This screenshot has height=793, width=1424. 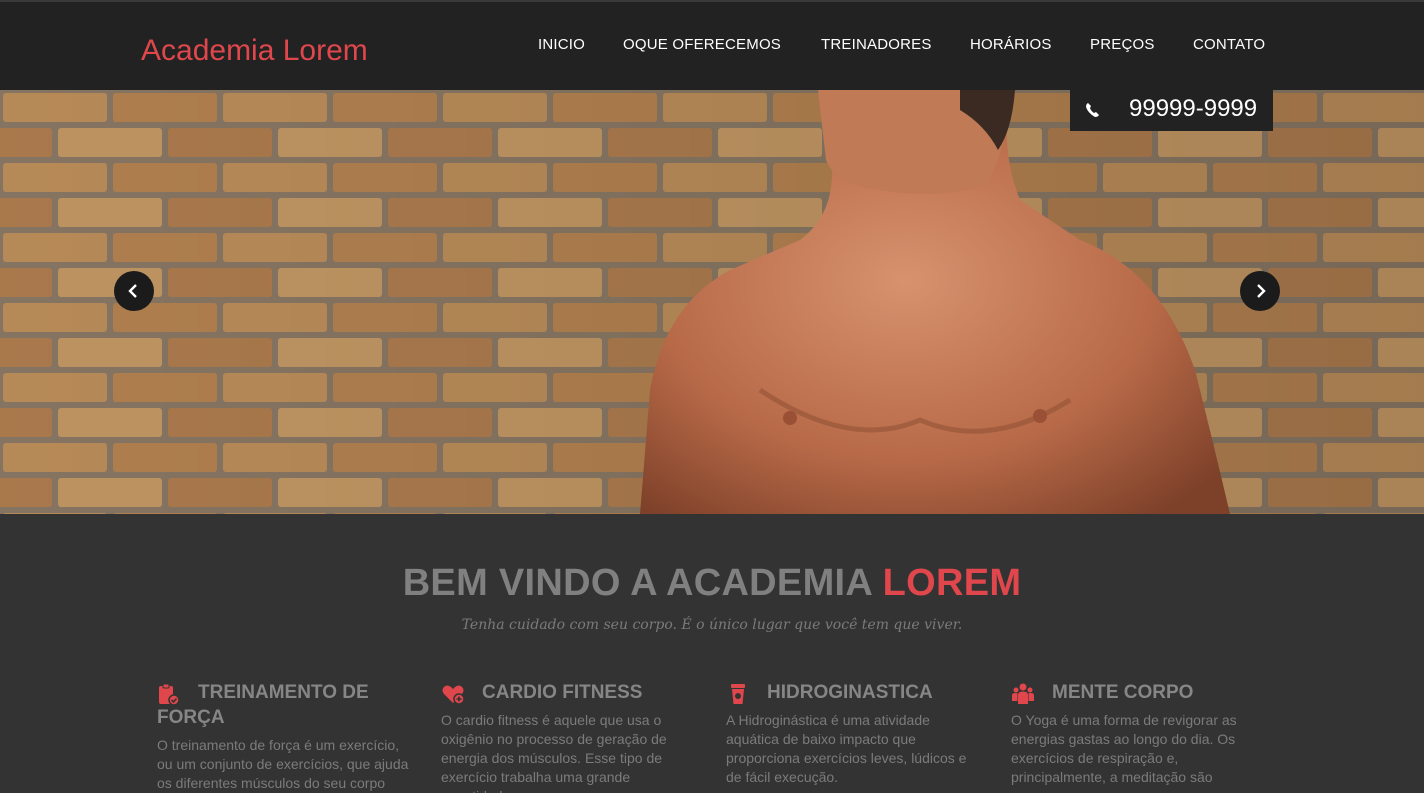 I want to click on feature-title: HIDROGINASTICA, so click(x=850, y=692).